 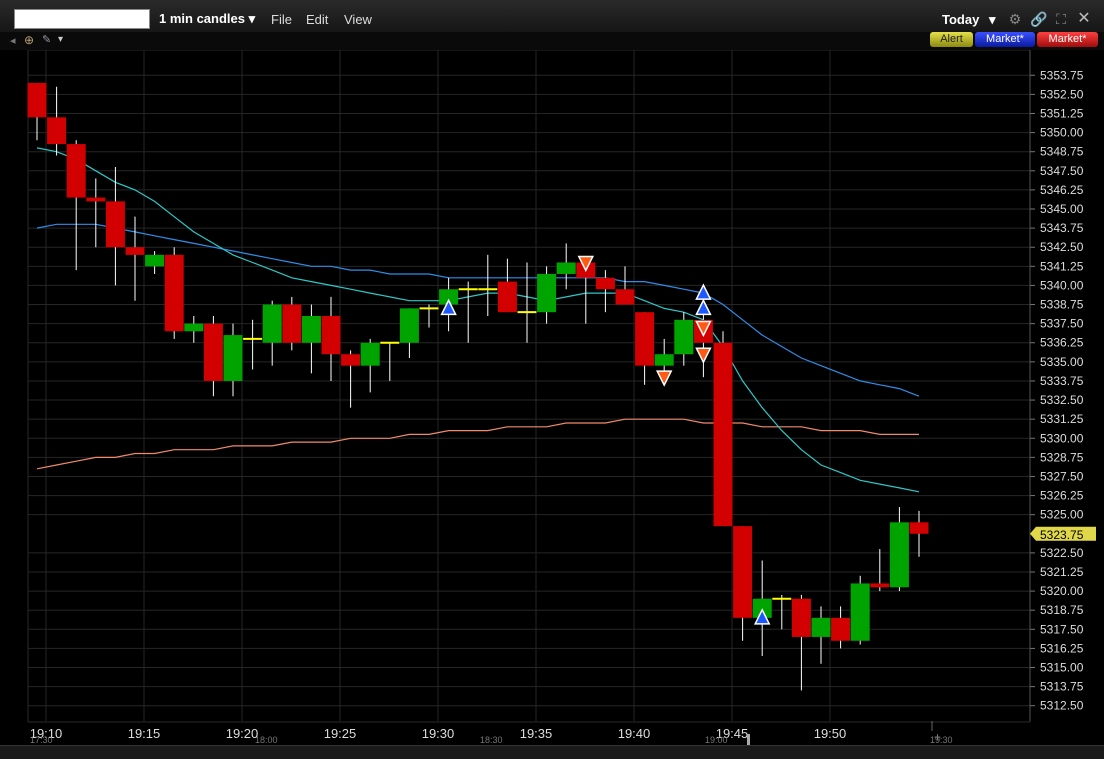 What do you see at coordinates (1062, 668) in the screenshot?
I see `y-tick-label: 5315.00` at bounding box center [1062, 668].